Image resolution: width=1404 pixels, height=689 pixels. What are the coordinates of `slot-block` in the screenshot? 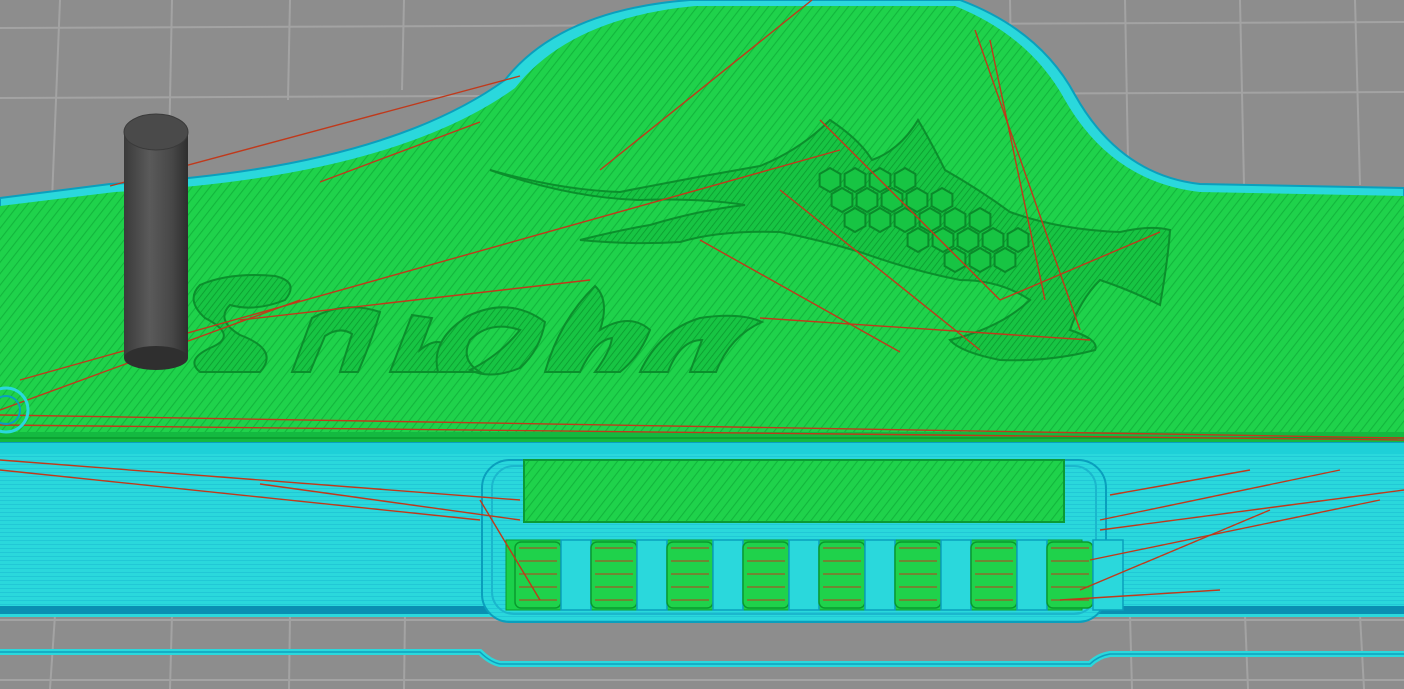 It's located at (802, 541).